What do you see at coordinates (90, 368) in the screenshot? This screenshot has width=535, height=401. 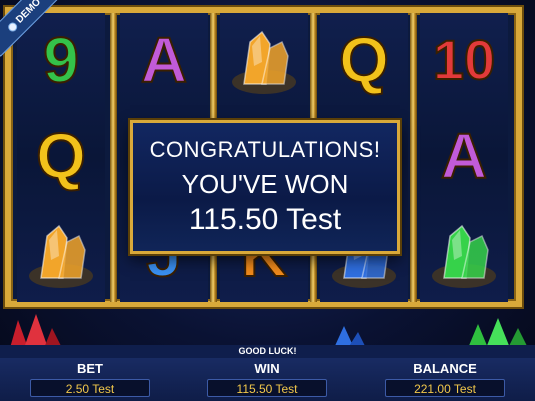 I see `bet-label: BET` at bounding box center [90, 368].